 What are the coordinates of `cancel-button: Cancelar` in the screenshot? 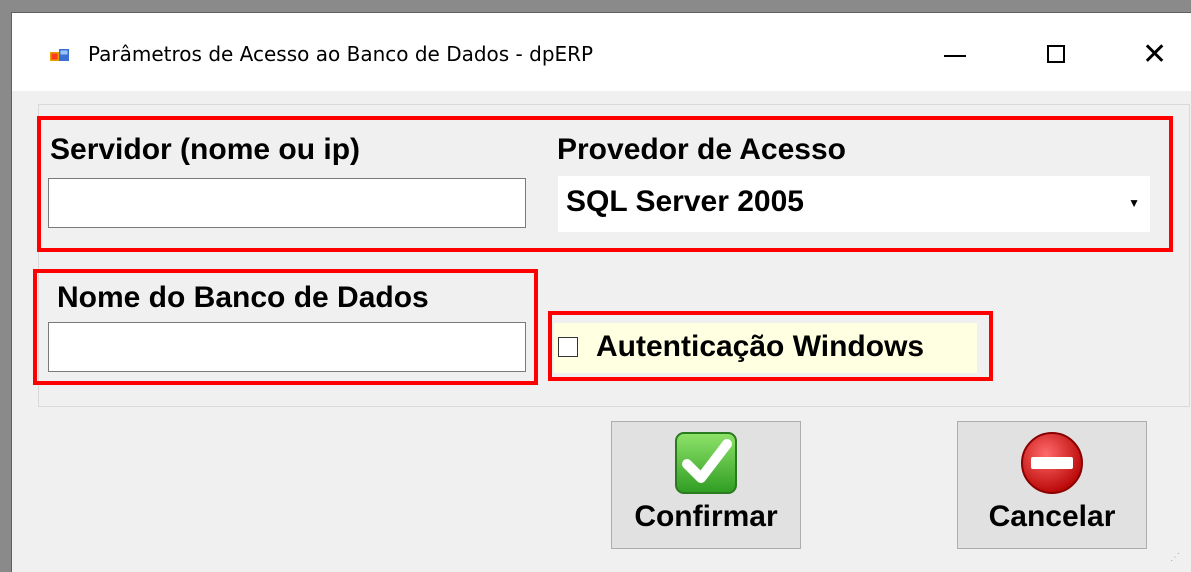 It's located at (1052, 485).